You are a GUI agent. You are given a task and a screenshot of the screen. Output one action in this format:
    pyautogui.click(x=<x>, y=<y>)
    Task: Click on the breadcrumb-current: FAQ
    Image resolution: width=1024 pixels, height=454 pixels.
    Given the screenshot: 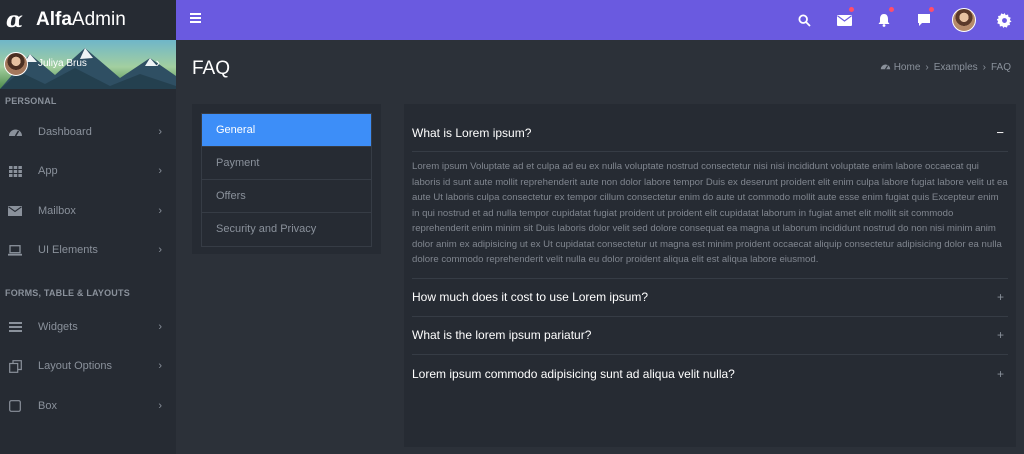 What is the action you would take?
    pyautogui.click(x=1000, y=67)
    